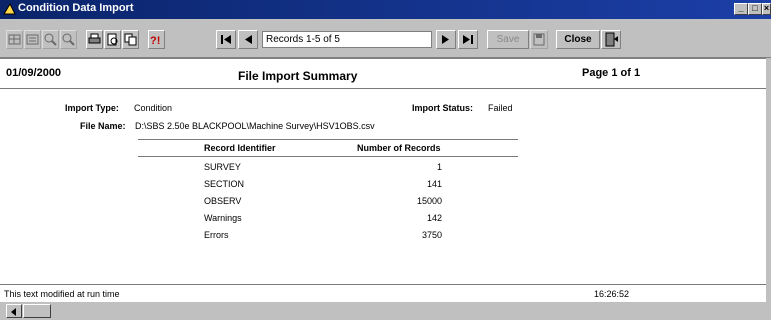 The image size is (771, 323). I want to click on record-identifier: OBSERV, so click(223, 201).